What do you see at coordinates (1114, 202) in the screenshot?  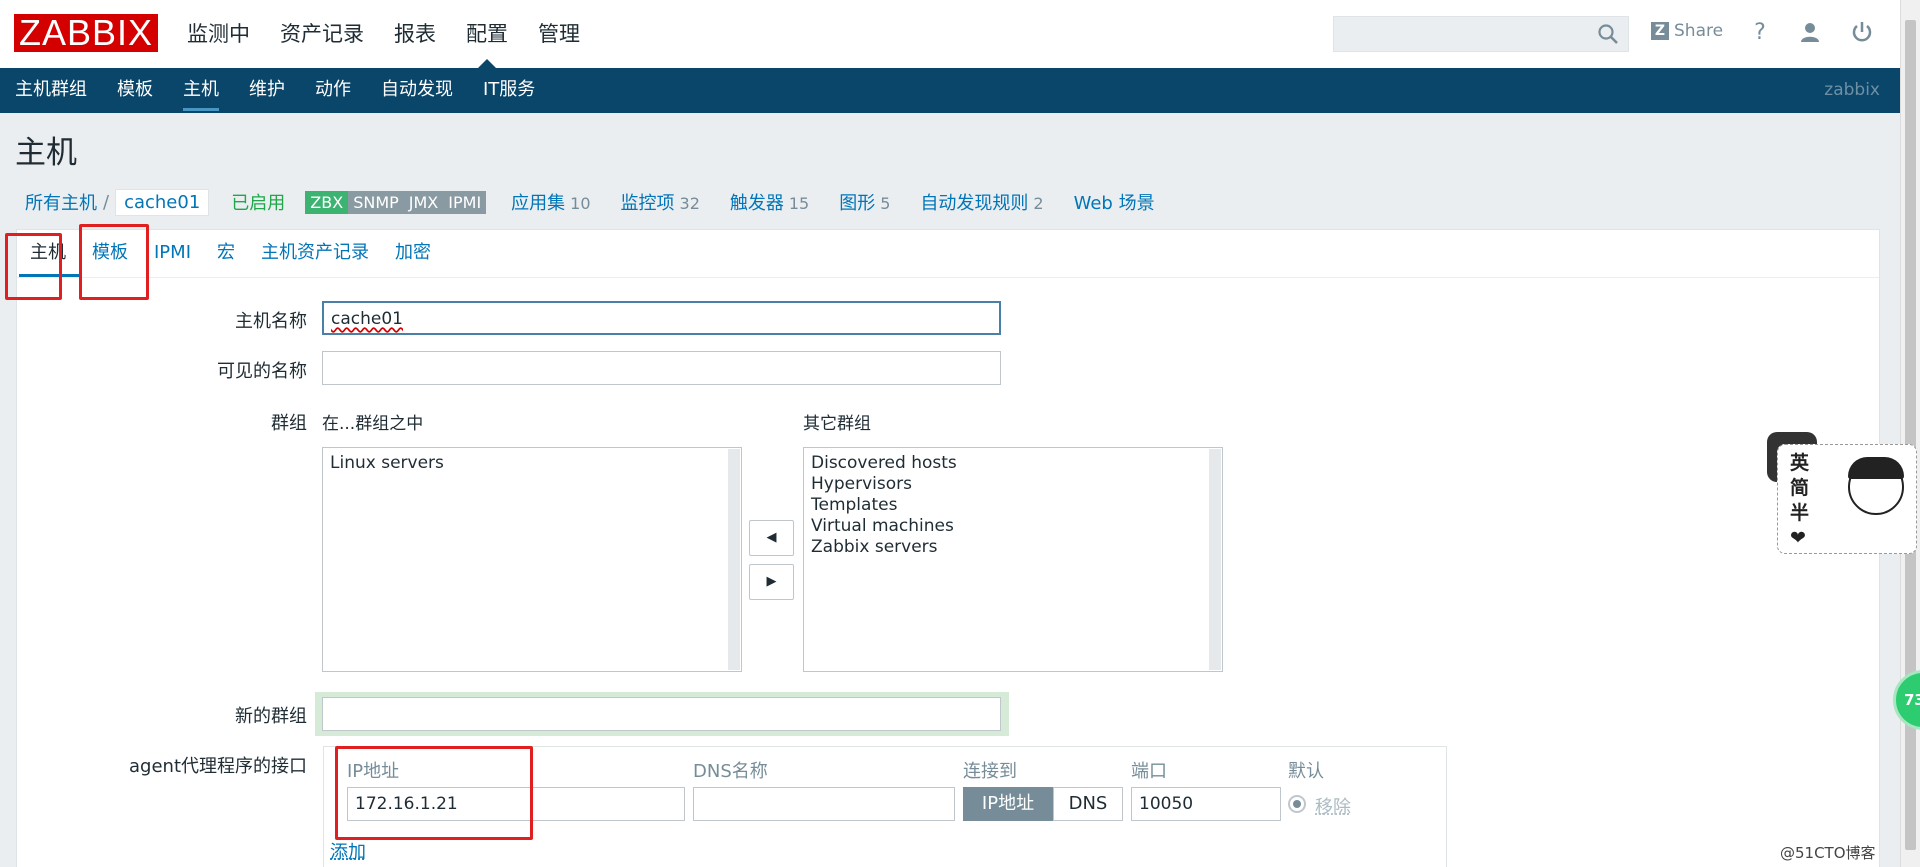 I see `link-web-scenarios: Web 场景` at bounding box center [1114, 202].